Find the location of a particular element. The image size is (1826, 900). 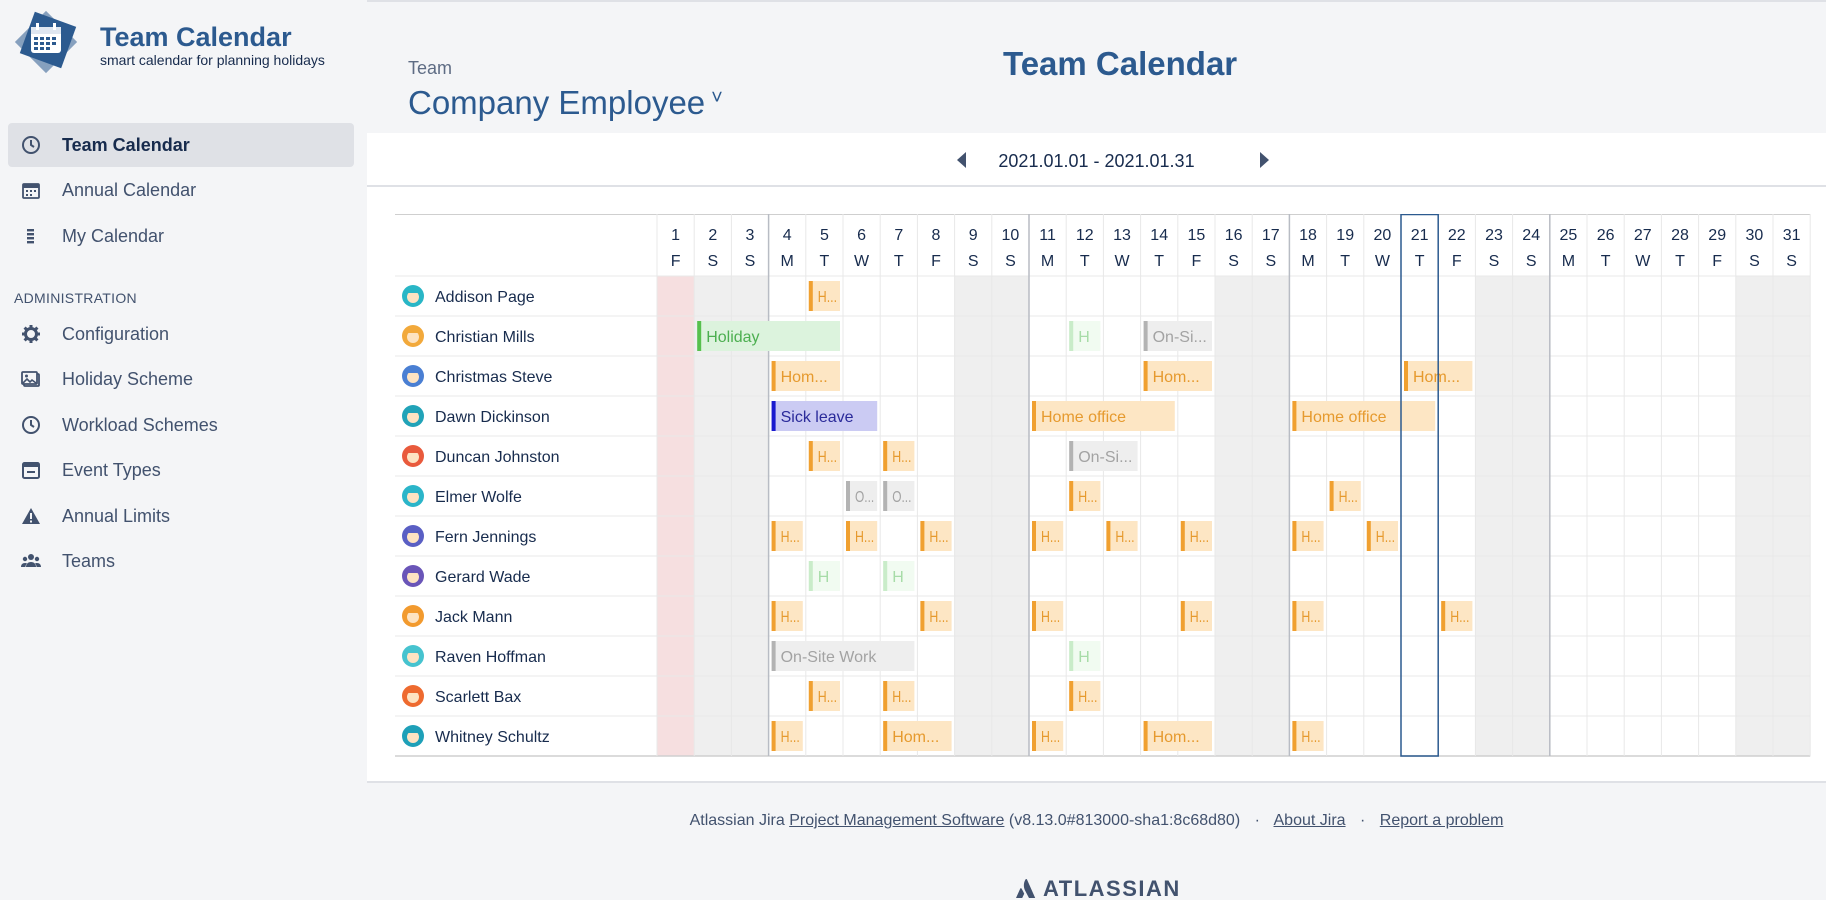

gear-icon is located at coordinates (31, 334).